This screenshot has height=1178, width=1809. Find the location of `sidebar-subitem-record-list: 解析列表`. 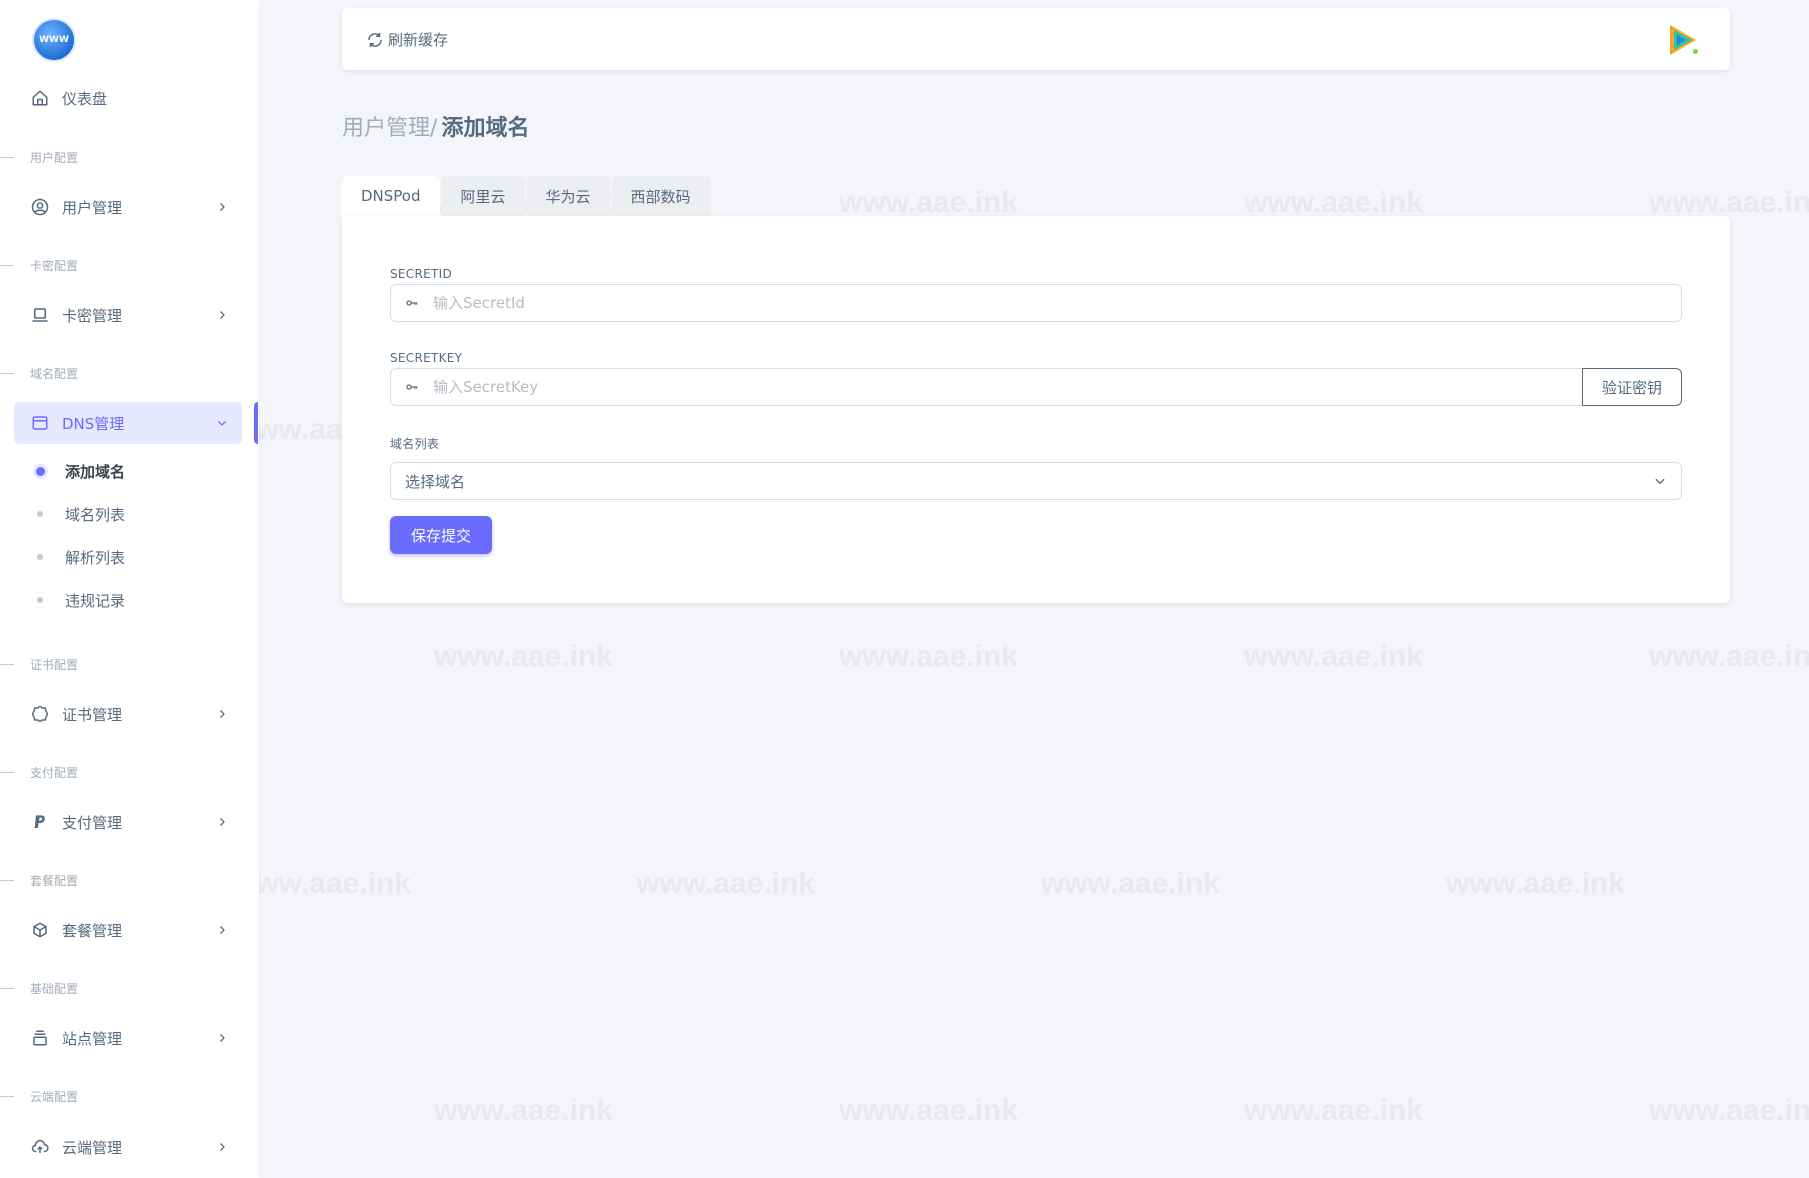

sidebar-subitem-record-list: 解析列表 is located at coordinates (77, 557).